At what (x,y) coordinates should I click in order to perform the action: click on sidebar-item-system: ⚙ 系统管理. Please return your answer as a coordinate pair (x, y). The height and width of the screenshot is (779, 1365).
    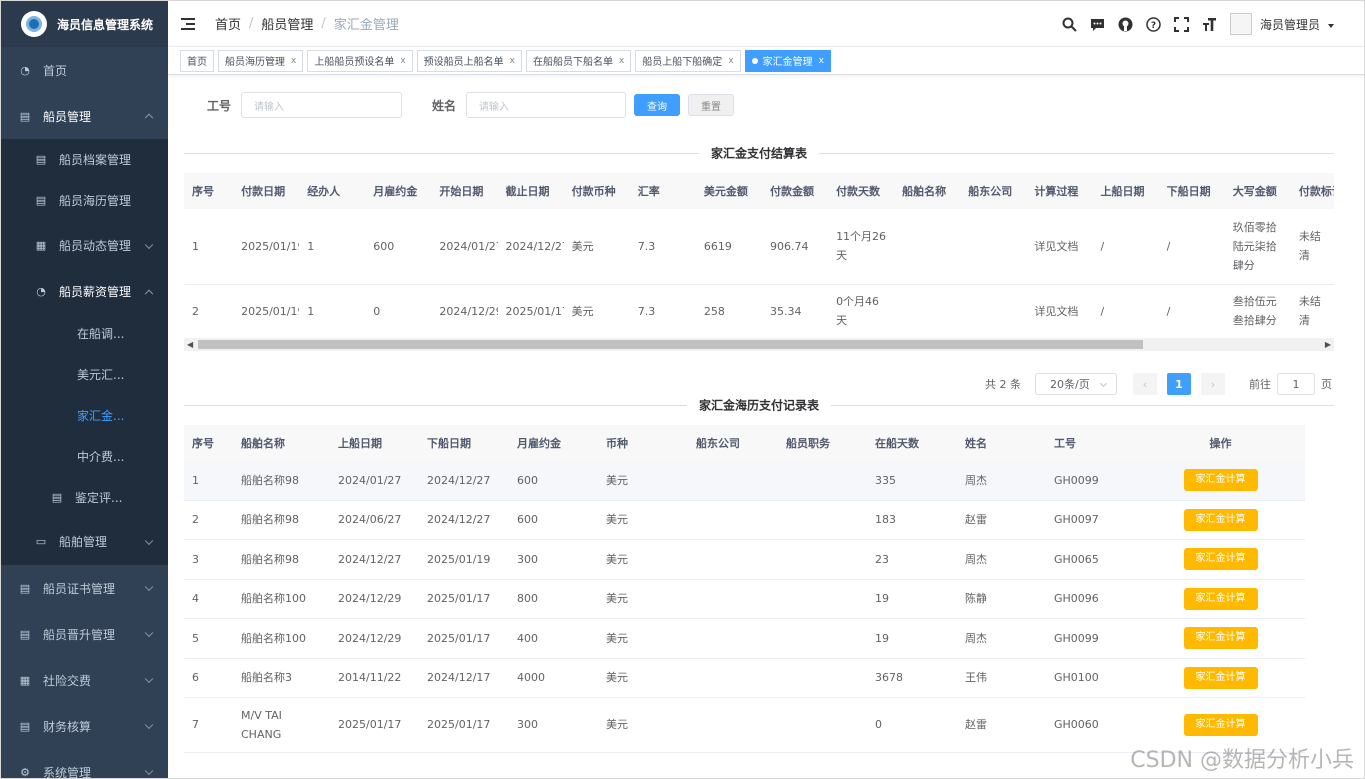
    Looking at the image, I should click on (84, 763).